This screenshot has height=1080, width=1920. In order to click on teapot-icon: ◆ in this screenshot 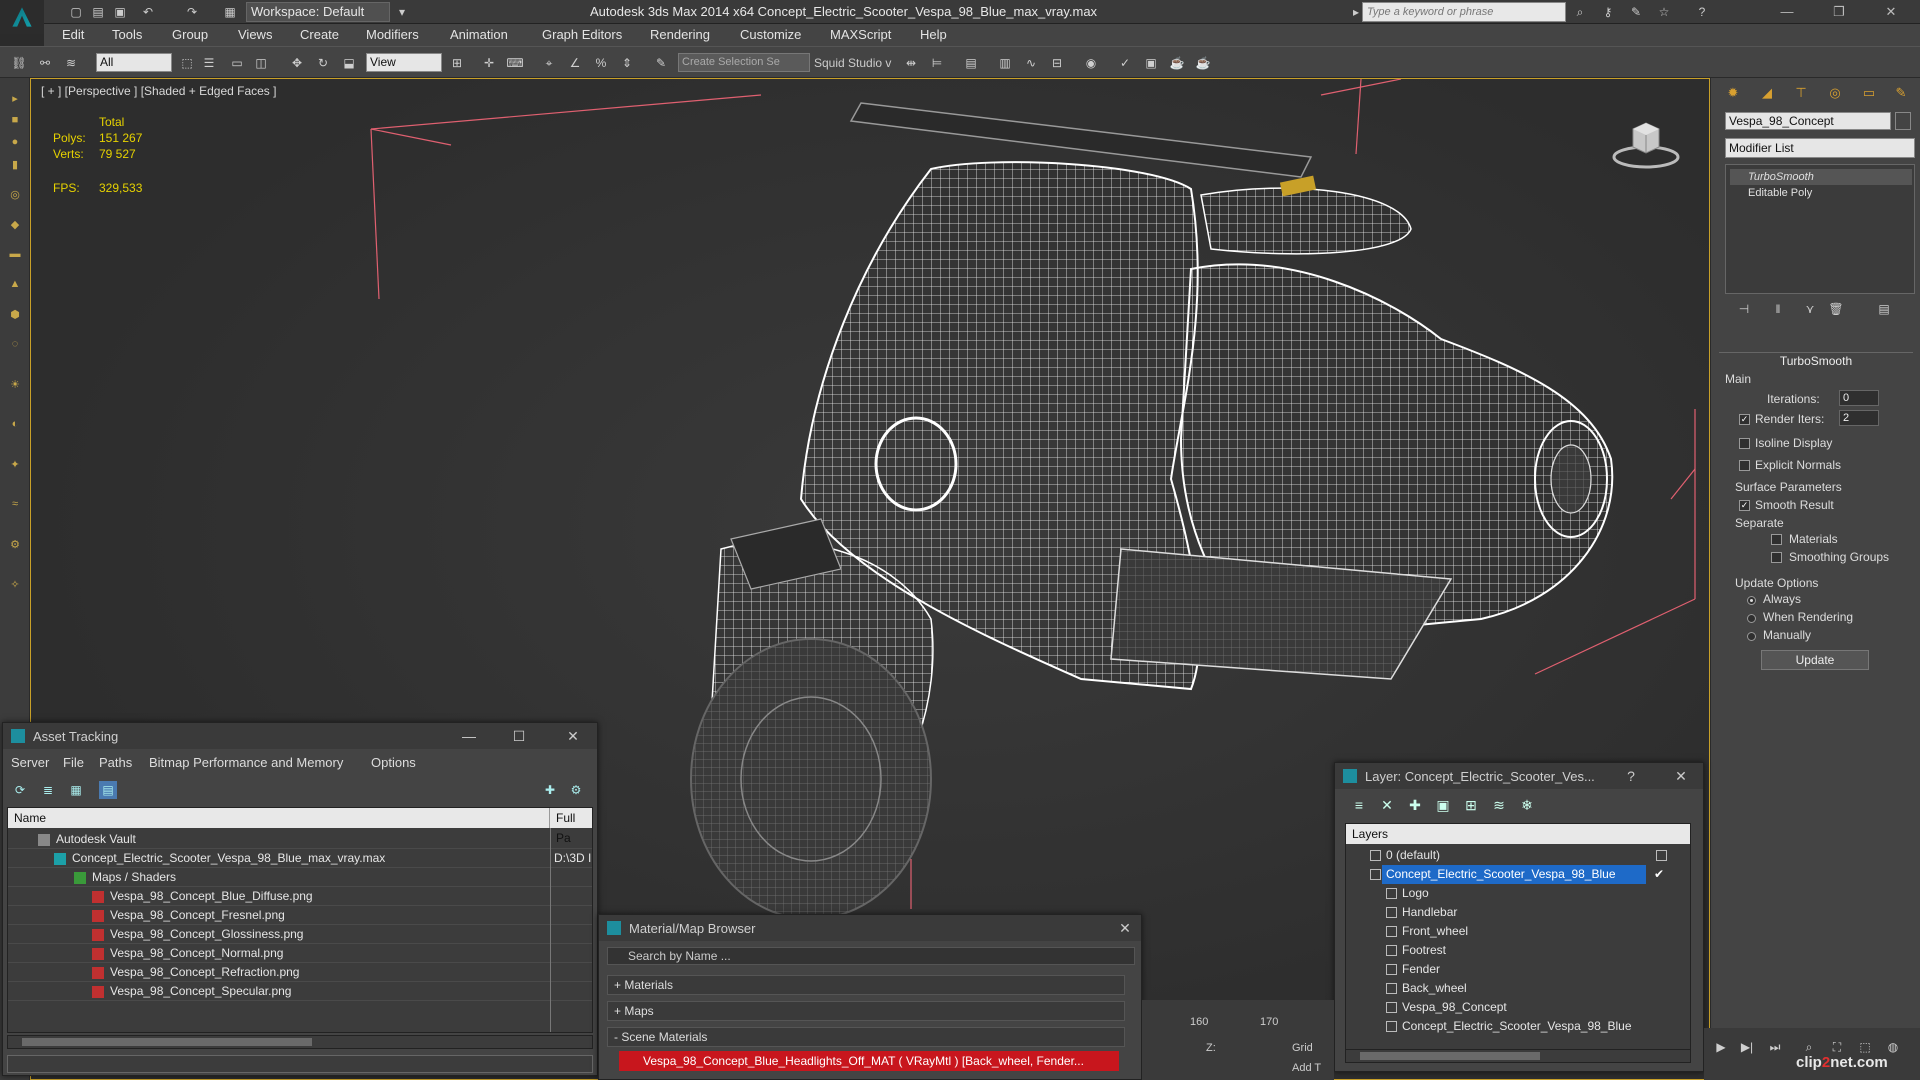, I will do `click(15, 226)`.